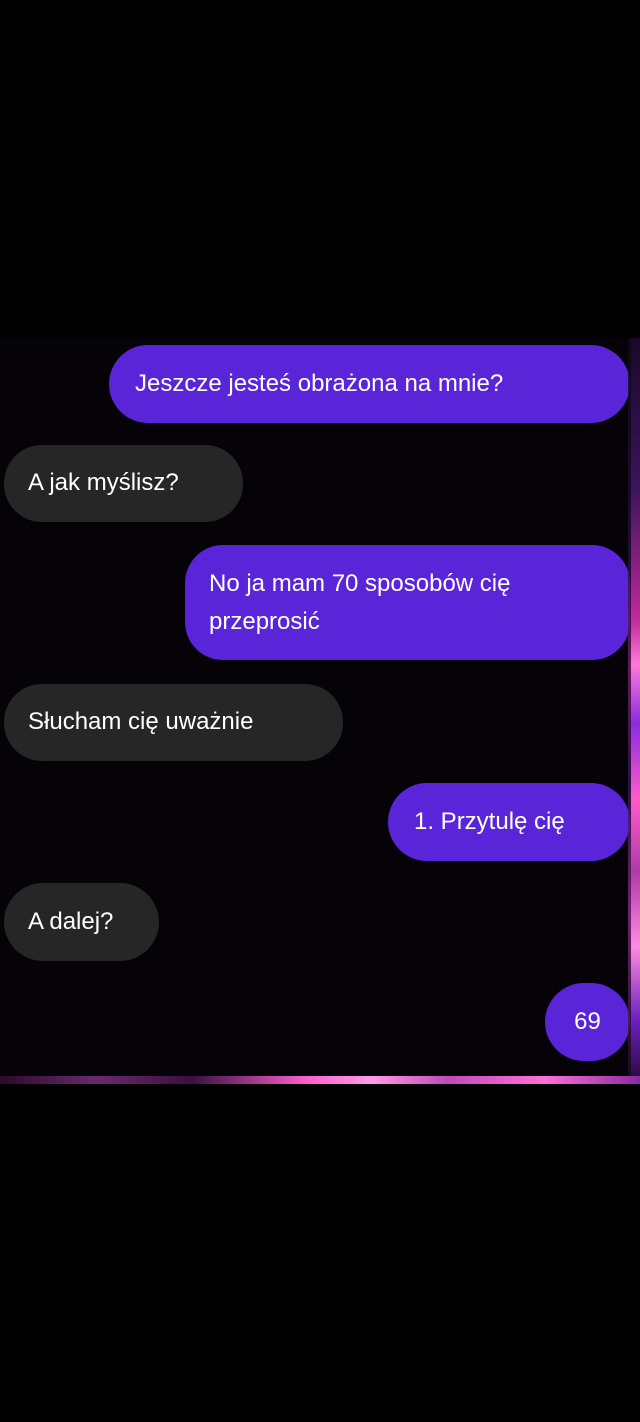 This screenshot has height=1422, width=640. What do you see at coordinates (264, 621) in the screenshot?
I see `message-text-line-2: przeprosić` at bounding box center [264, 621].